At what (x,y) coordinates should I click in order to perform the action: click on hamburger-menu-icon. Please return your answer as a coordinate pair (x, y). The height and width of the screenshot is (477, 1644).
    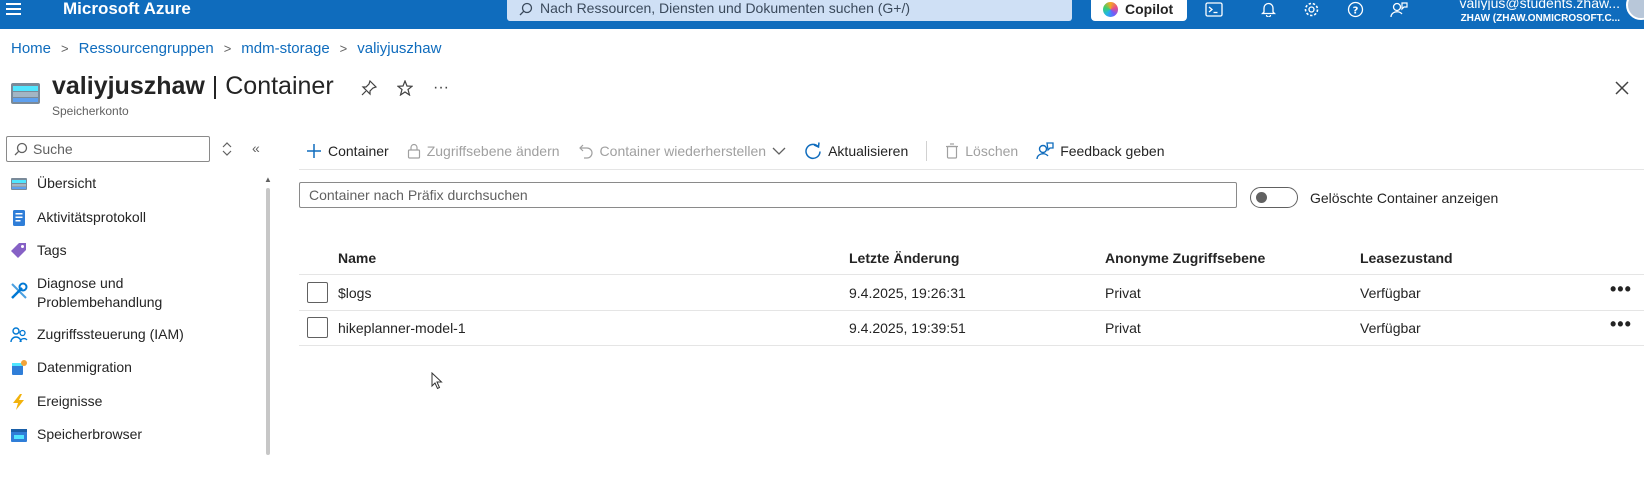
    Looking at the image, I should click on (16, 9).